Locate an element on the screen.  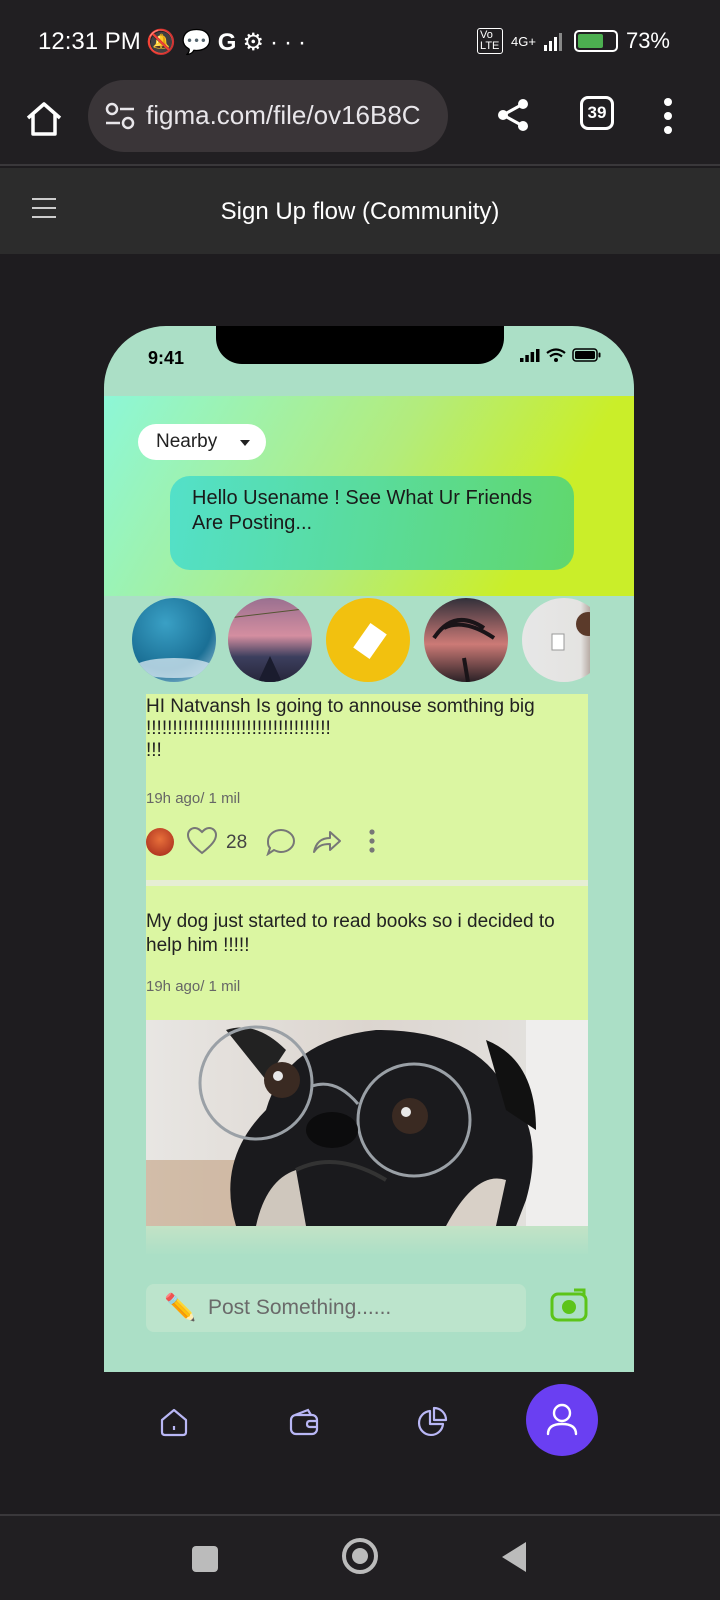
heart-icon is located at coordinates (202, 841).